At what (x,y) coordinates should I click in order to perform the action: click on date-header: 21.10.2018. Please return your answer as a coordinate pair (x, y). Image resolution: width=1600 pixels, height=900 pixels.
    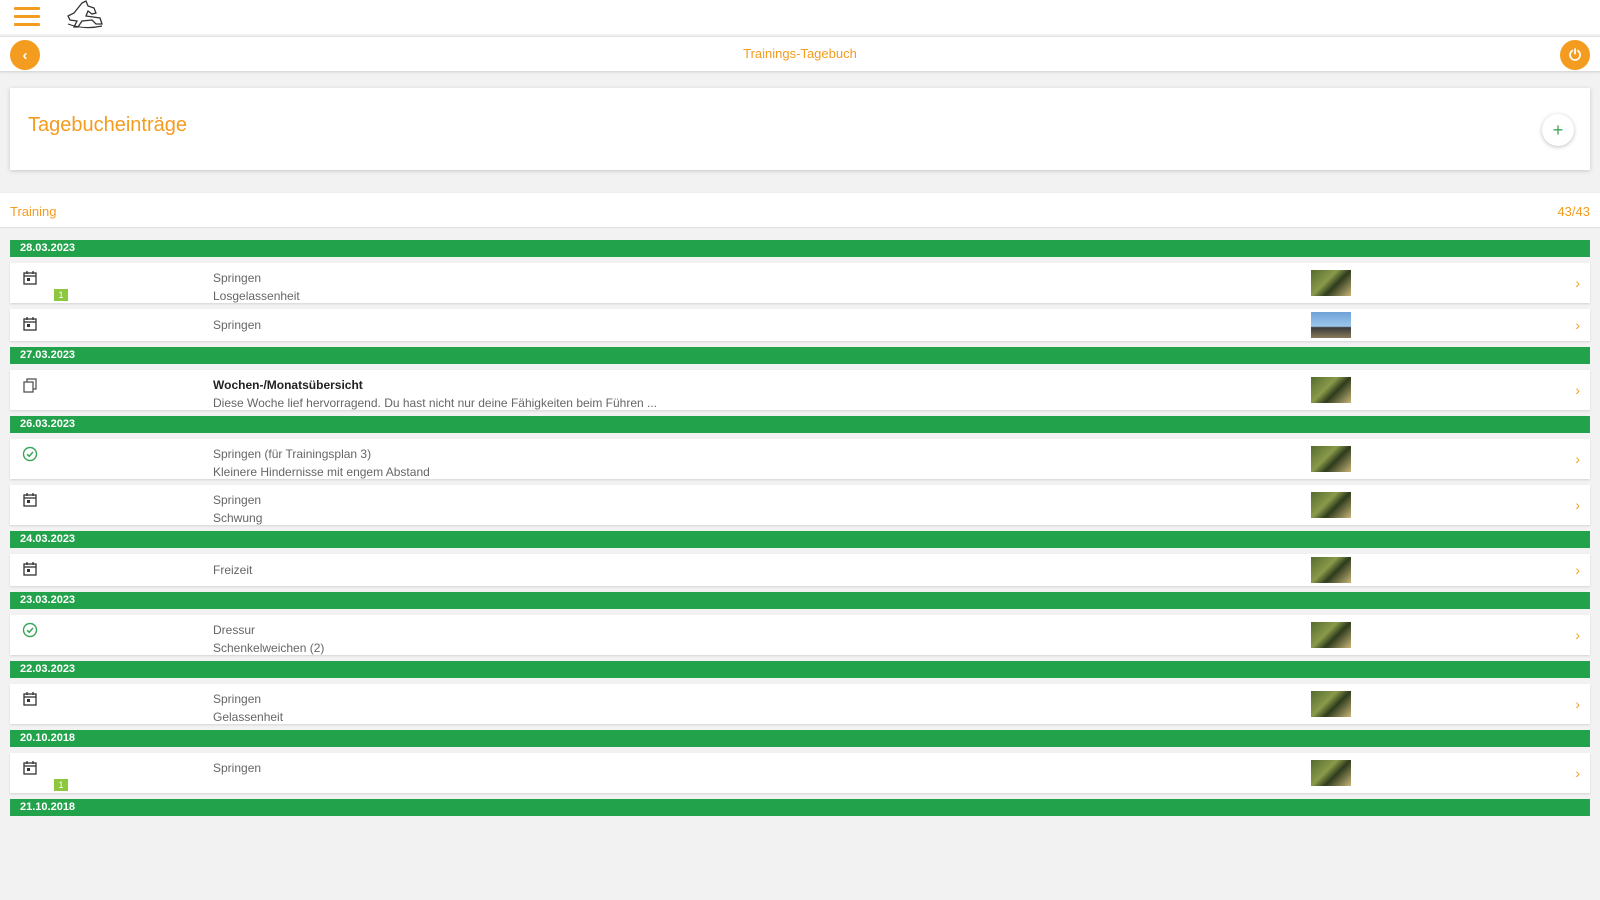
    Looking at the image, I should click on (800, 807).